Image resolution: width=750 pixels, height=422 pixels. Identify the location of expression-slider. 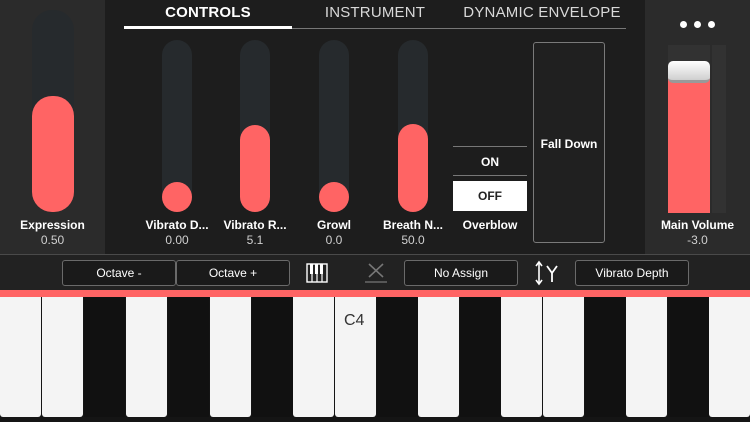
(53, 111).